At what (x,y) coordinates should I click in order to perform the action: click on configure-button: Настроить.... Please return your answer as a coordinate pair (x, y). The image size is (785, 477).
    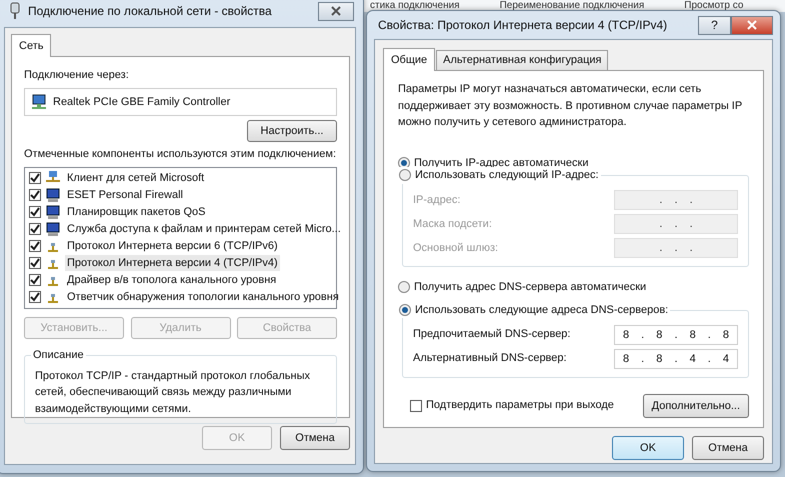
    Looking at the image, I should click on (292, 131).